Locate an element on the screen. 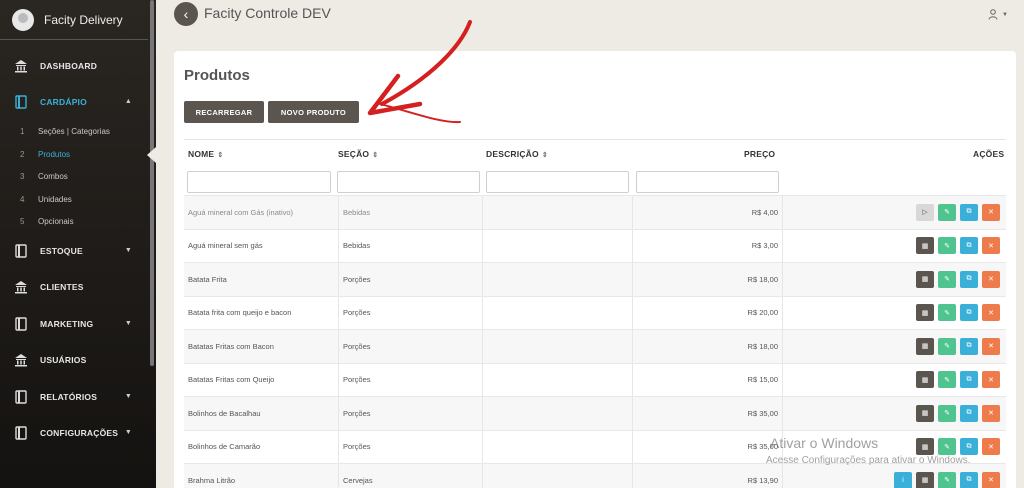 The width and height of the screenshot is (1024, 488). filter-description-input is located at coordinates (557, 182).